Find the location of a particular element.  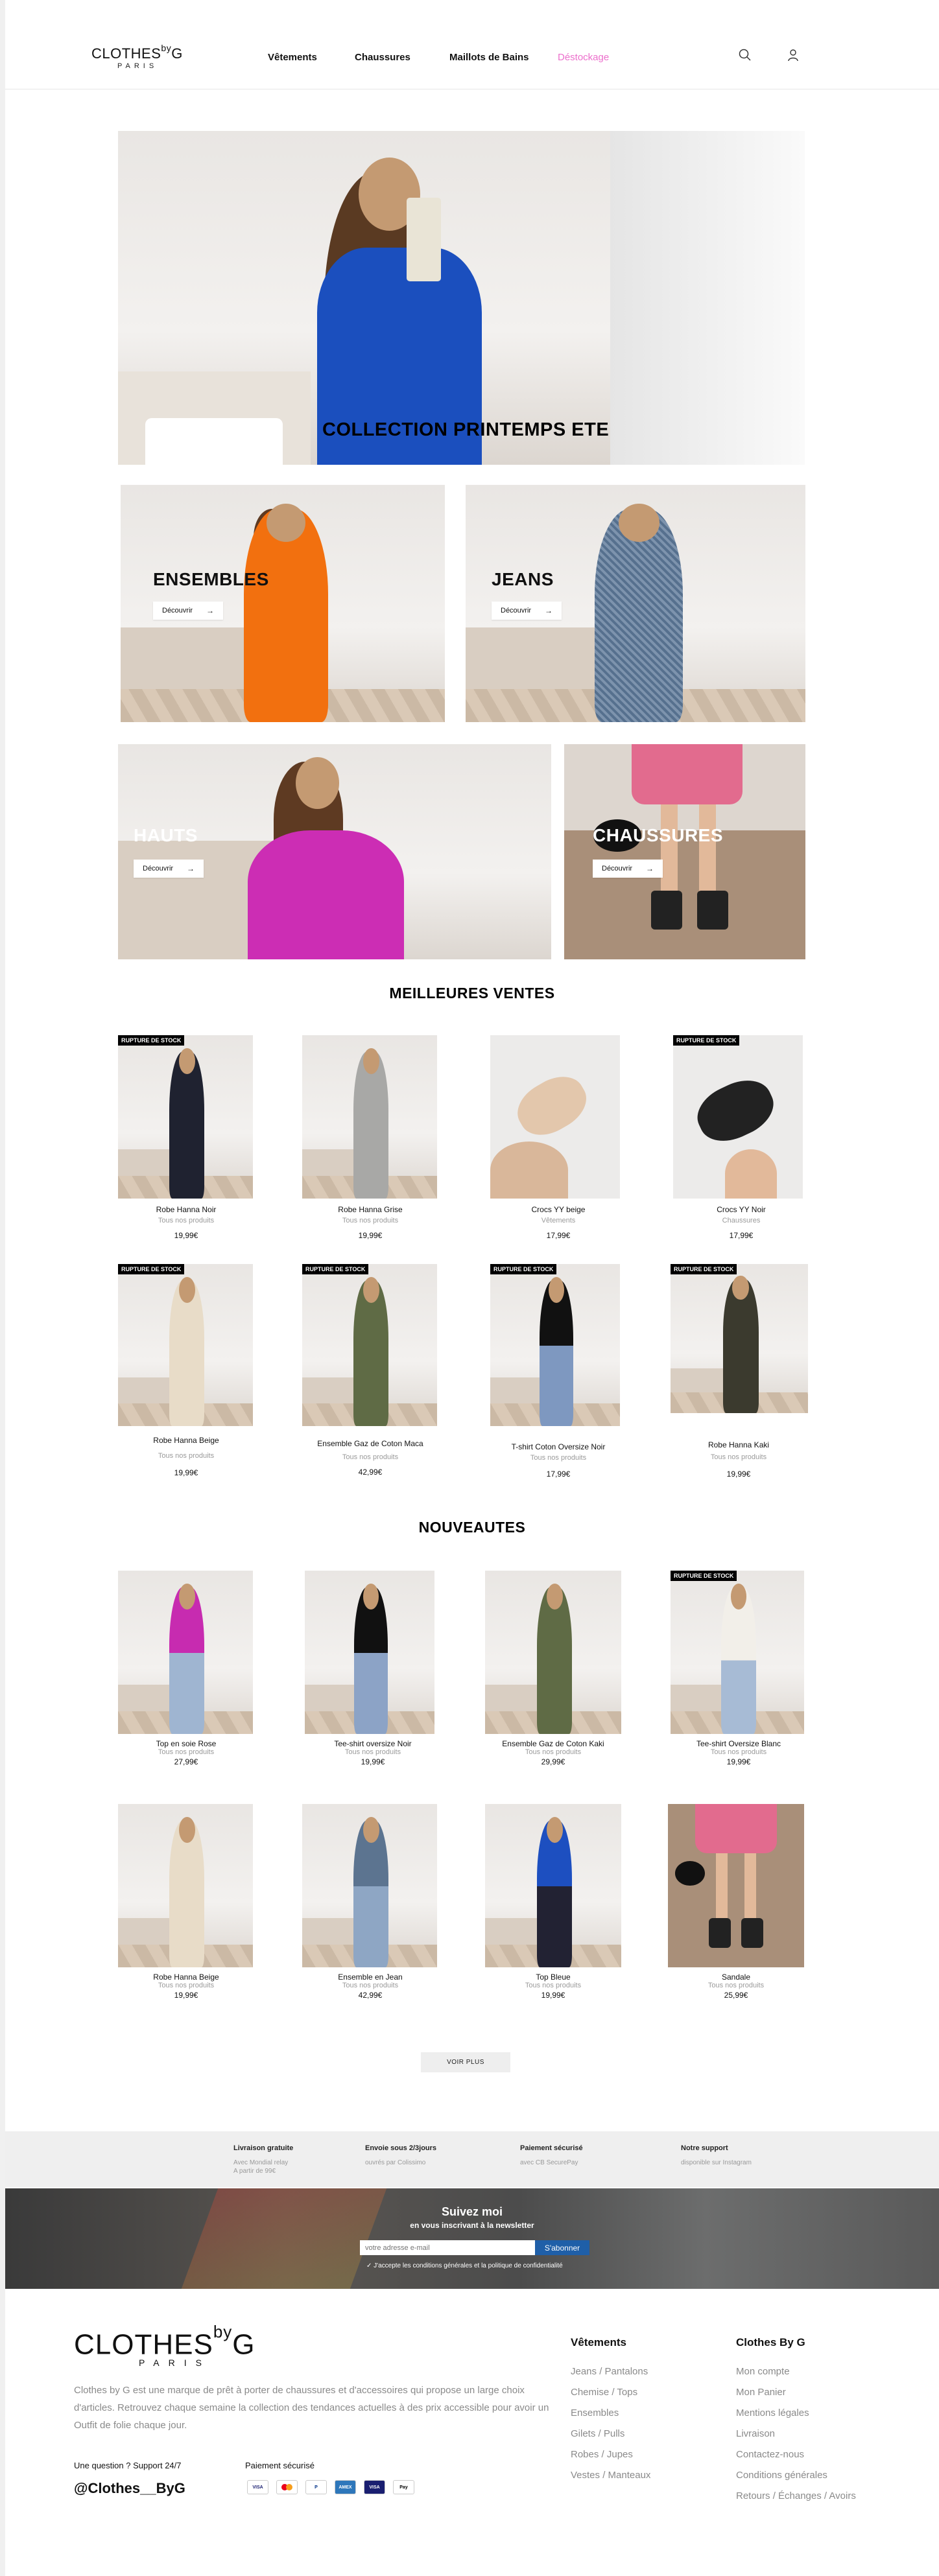

product-name: Crocs YY Noir is located at coordinates (741, 1209).